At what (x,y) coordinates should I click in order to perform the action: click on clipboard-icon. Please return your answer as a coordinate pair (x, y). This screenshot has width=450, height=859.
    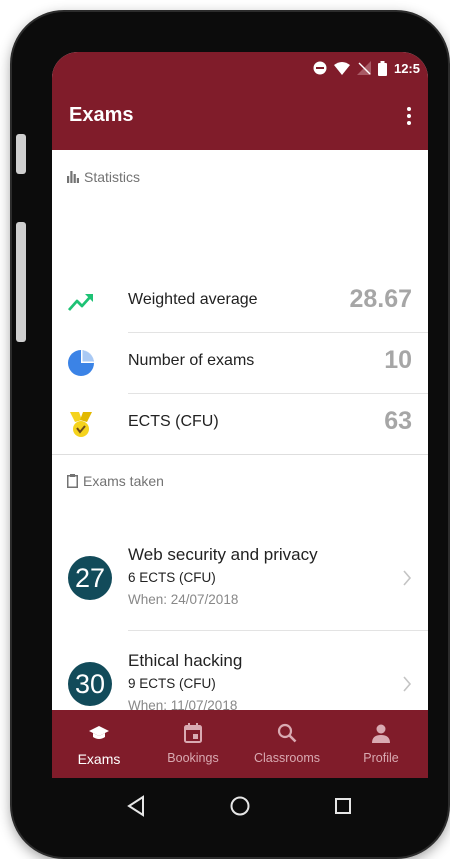
    Looking at the image, I should click on (72, 481).